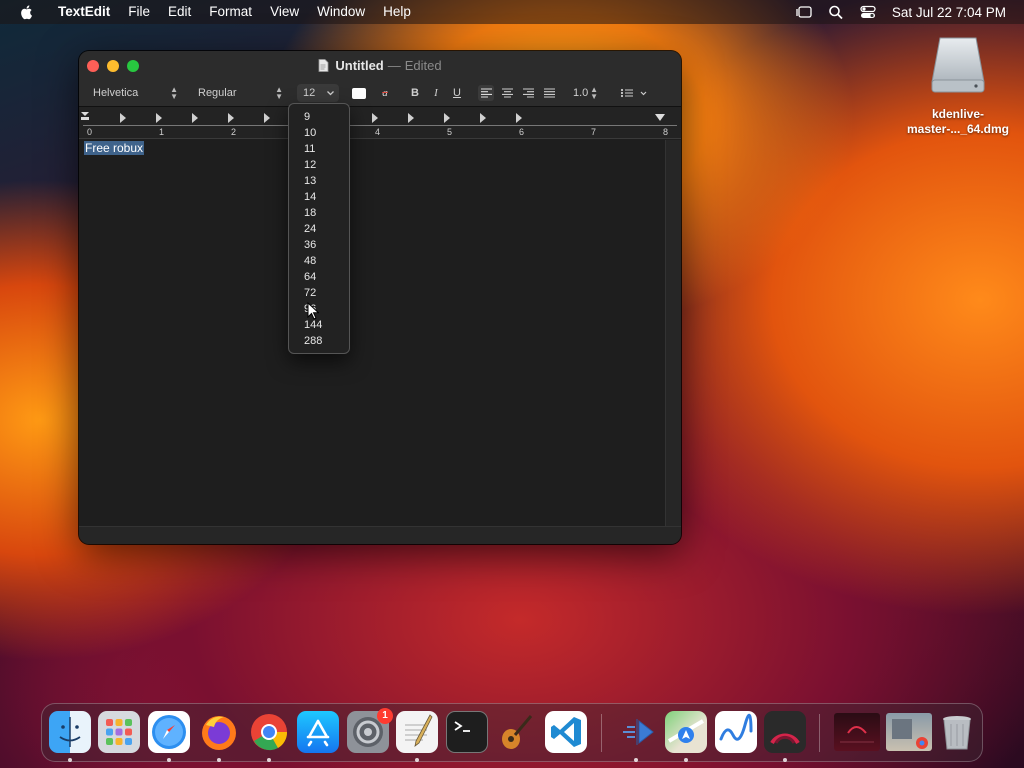  What do you see at coordinates (581, 93) in the screenshot?
I see `line-spacing-value: 1.0` at bounding box center [581, 93].